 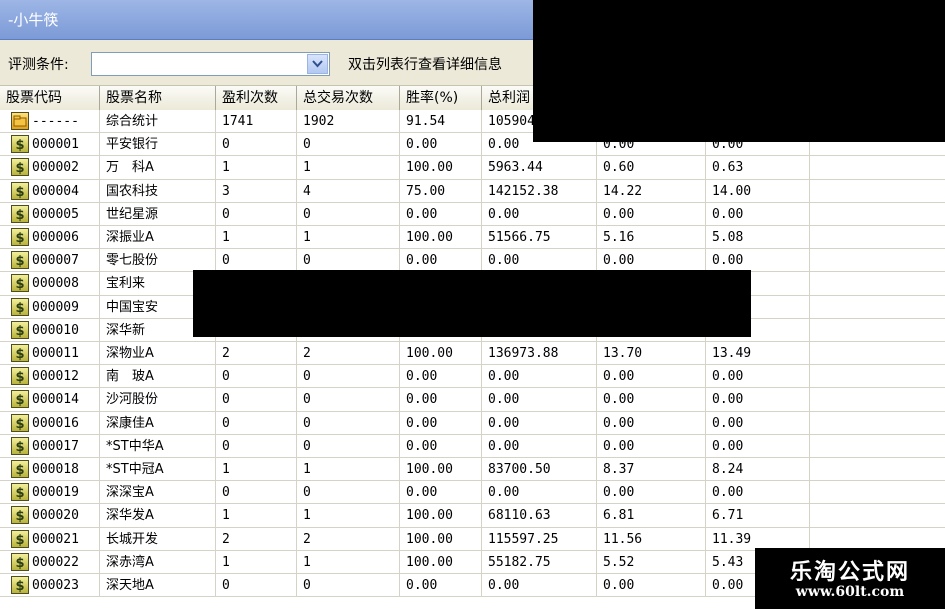 I want to click on cell-code: 000019, so click(x=50, y=493).